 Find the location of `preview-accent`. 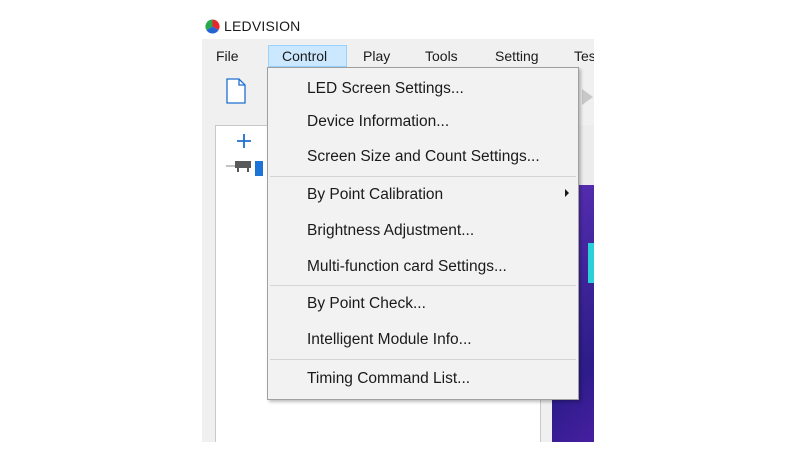

preview-accent is located at coordinates (591, 263).